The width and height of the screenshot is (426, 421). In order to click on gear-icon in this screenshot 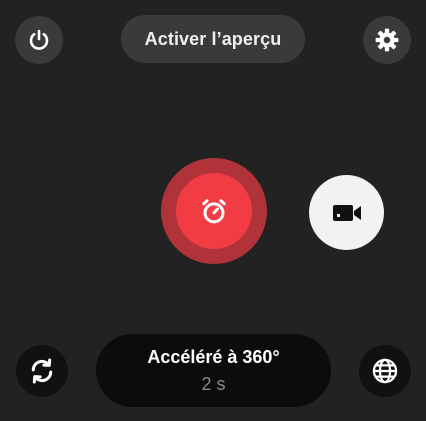, I will do `click(387, 40)`.